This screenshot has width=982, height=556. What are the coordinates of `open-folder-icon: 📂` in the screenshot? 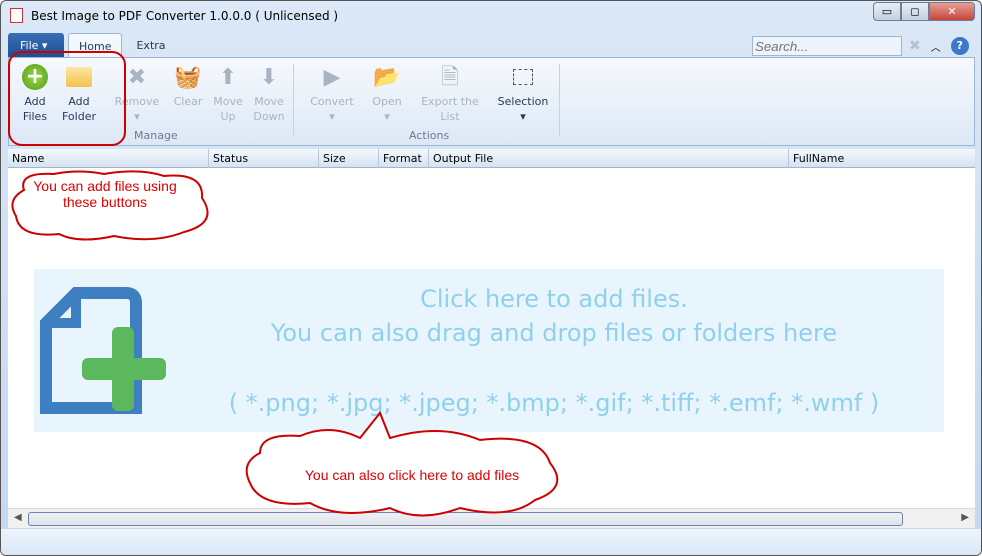 It's located at (387, 77).